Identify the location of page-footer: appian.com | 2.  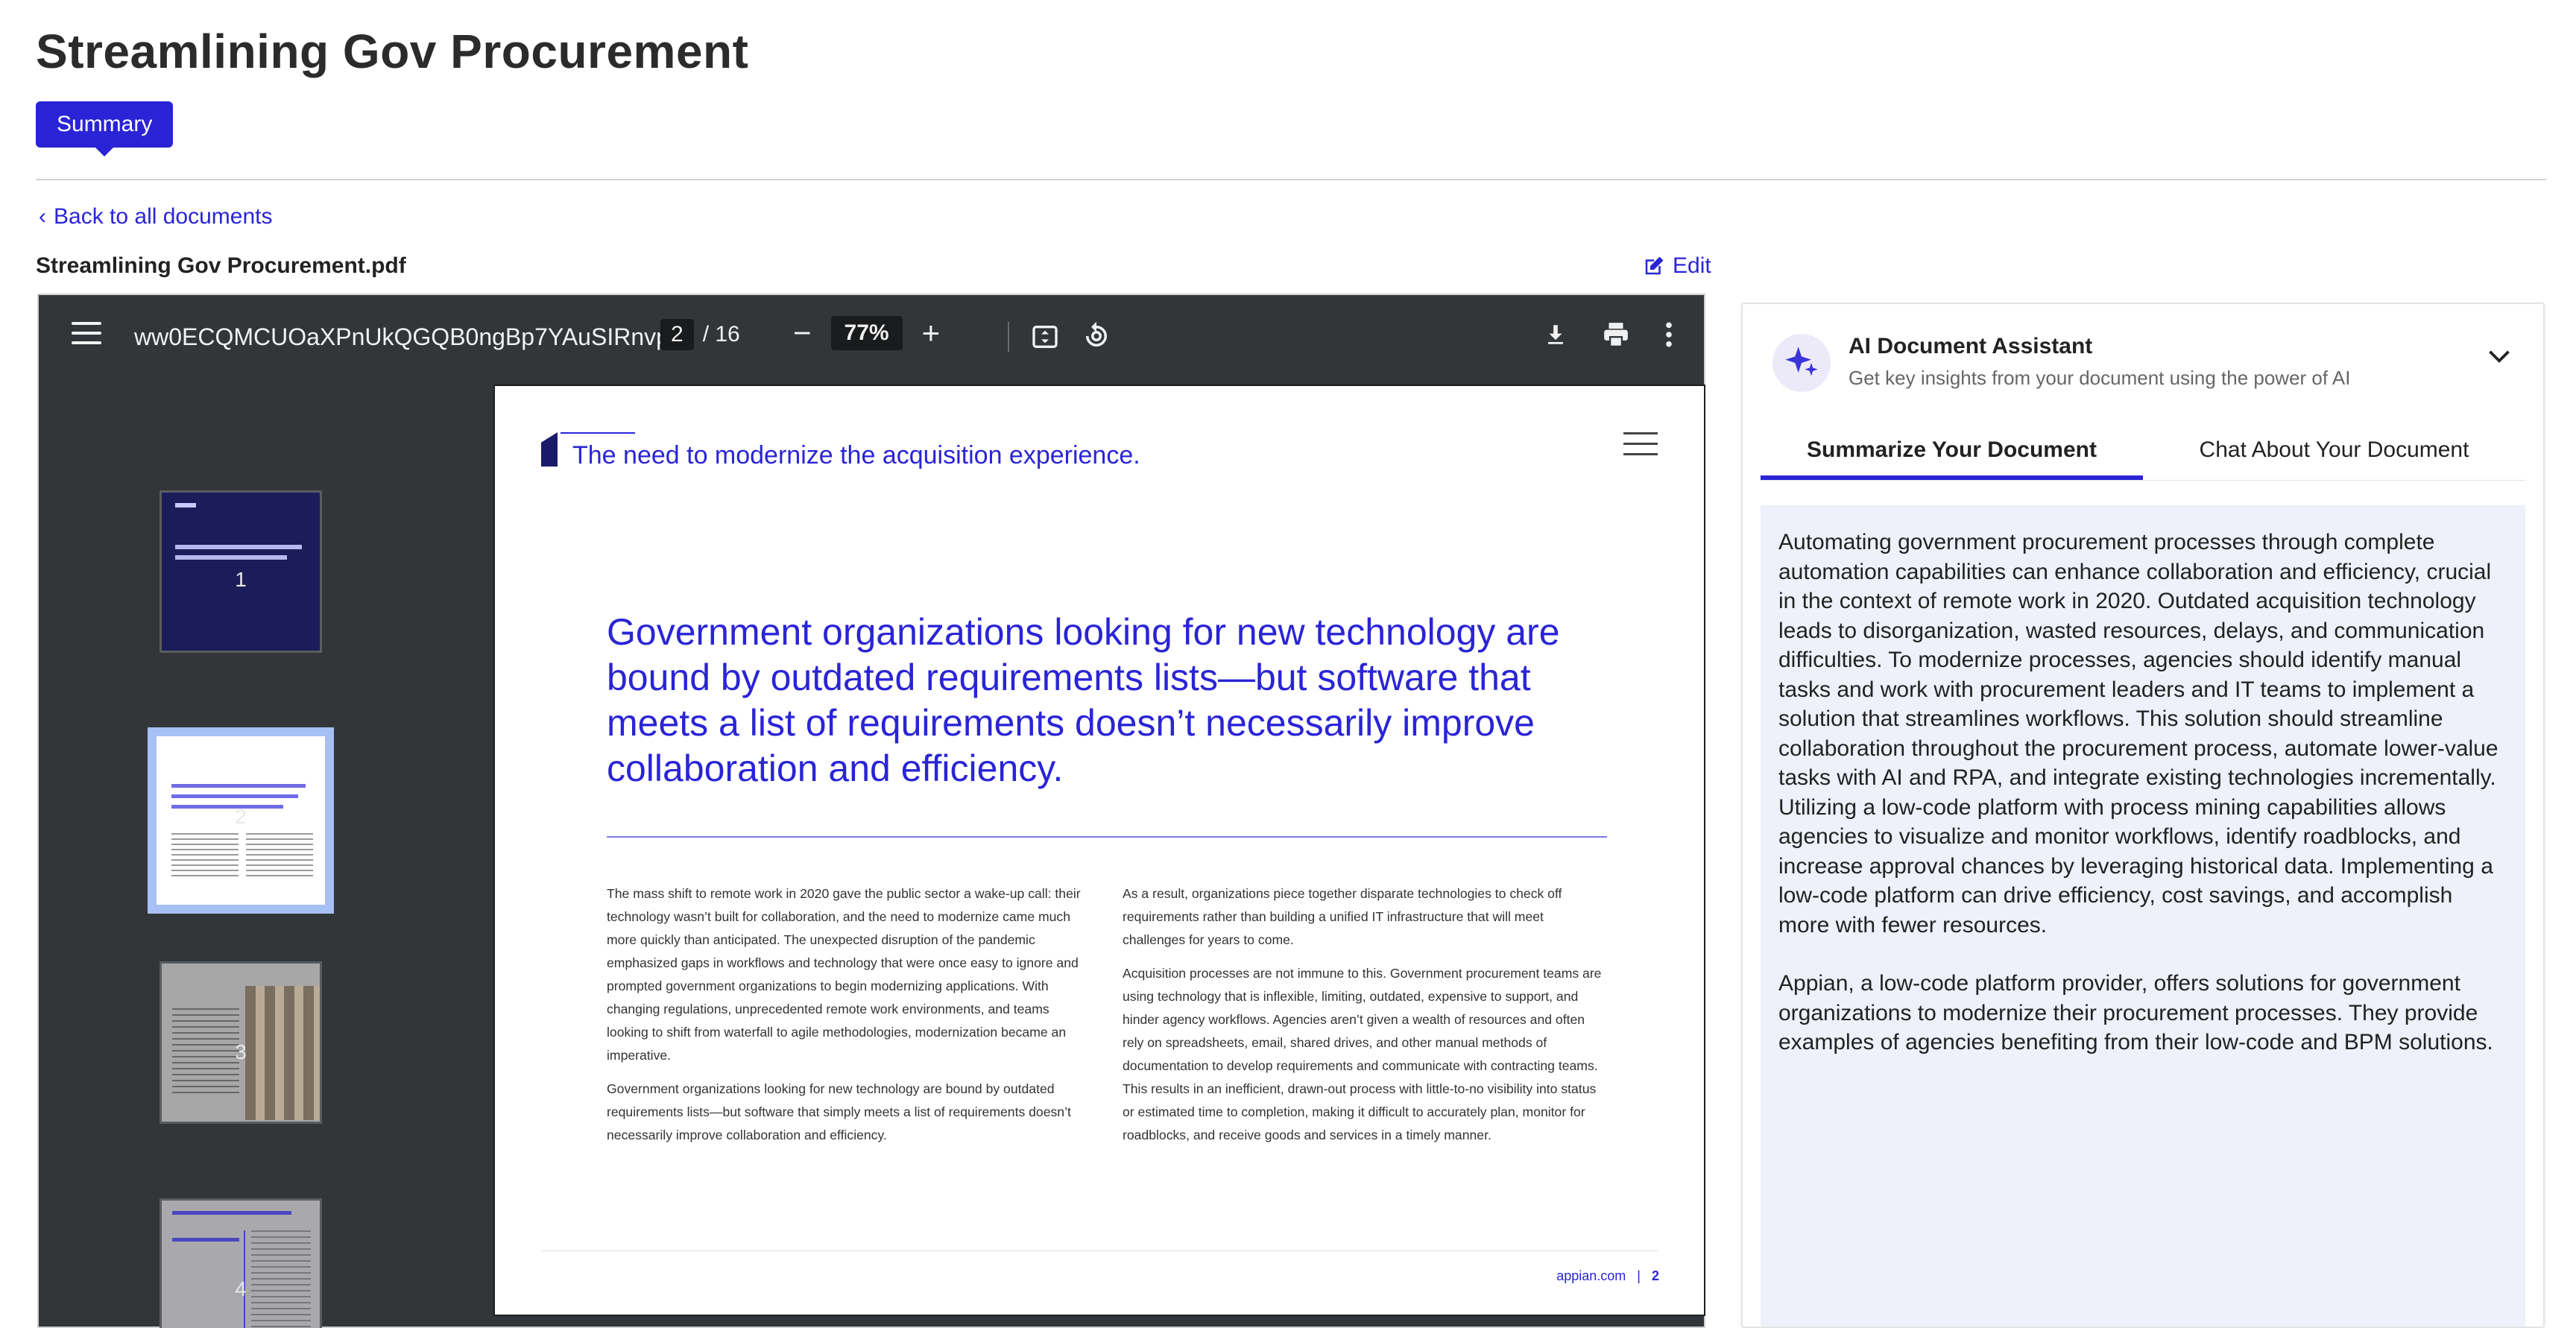
(1608, 1276).